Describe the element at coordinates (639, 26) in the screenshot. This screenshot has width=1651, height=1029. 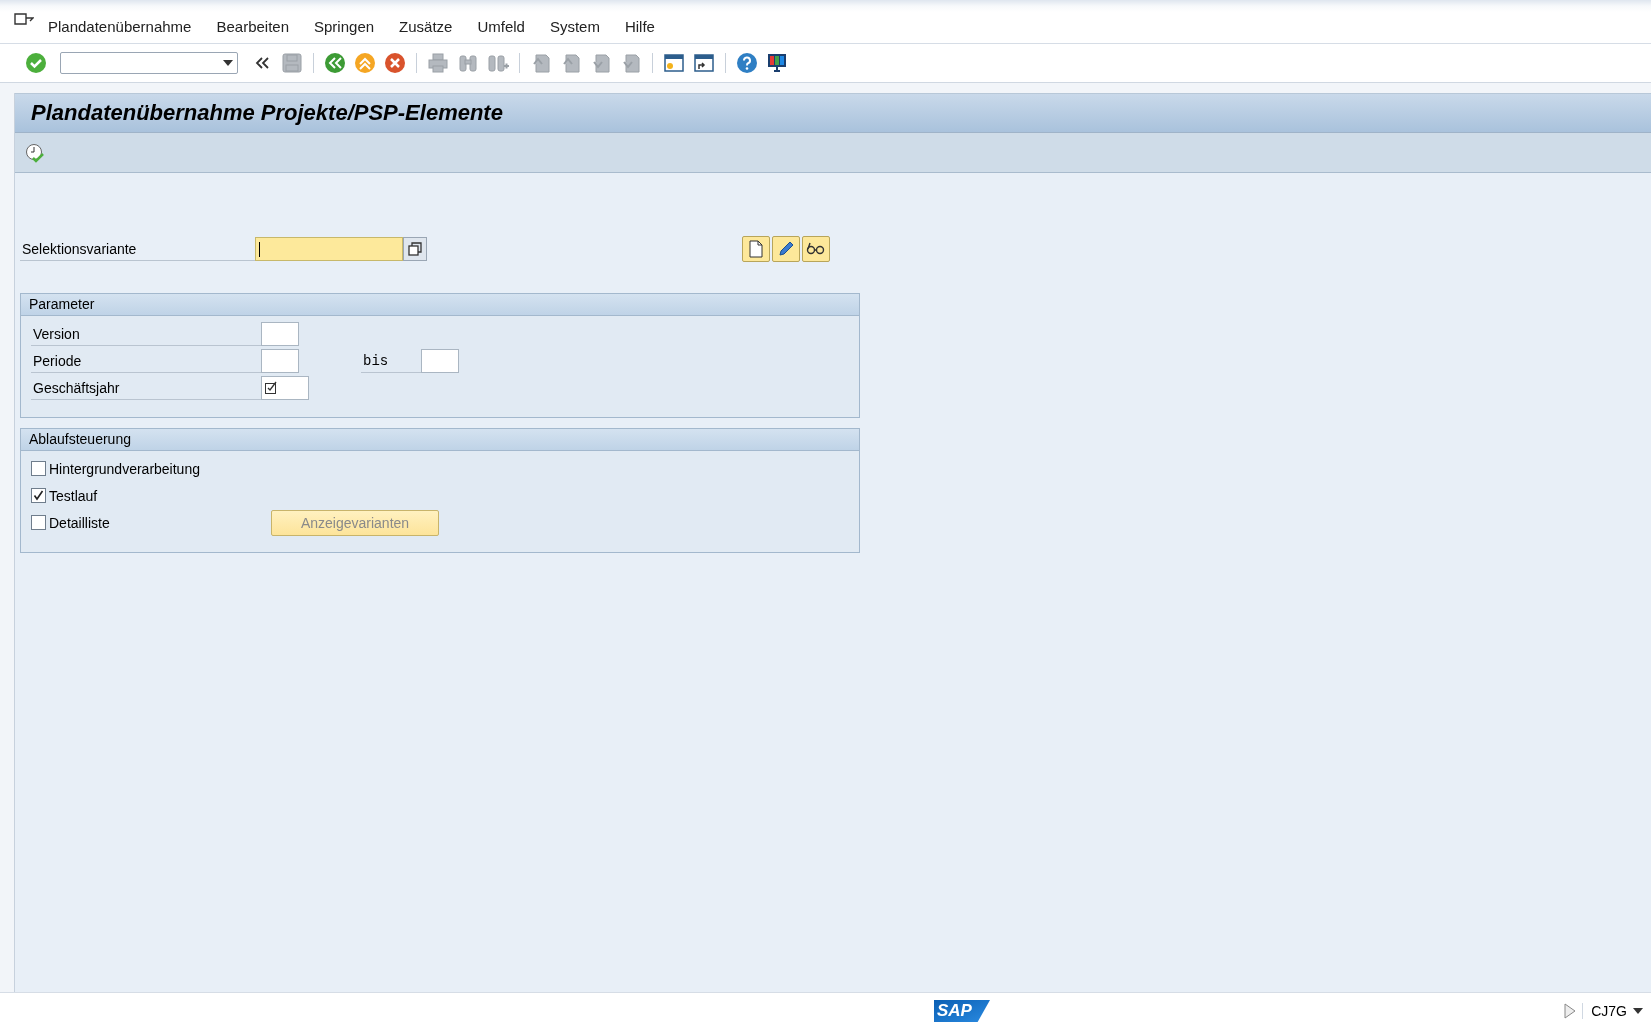
I see `menu-item: Hilfe` at that location.